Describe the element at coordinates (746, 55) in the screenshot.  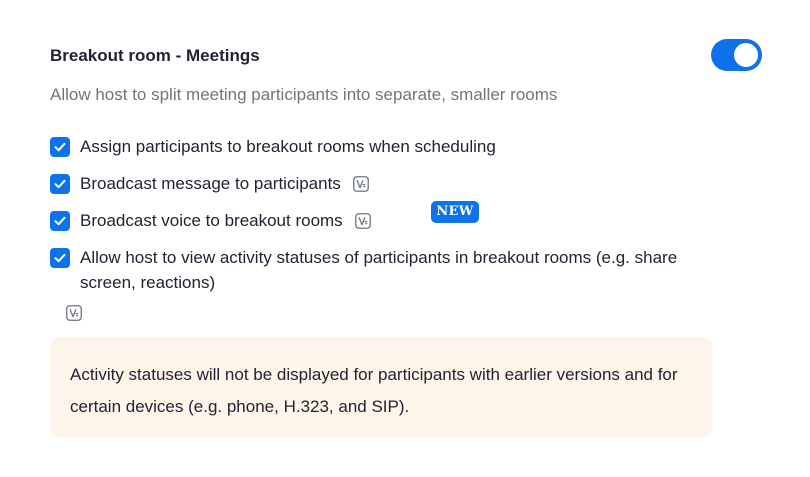
I see `toggle-knob` at that location.